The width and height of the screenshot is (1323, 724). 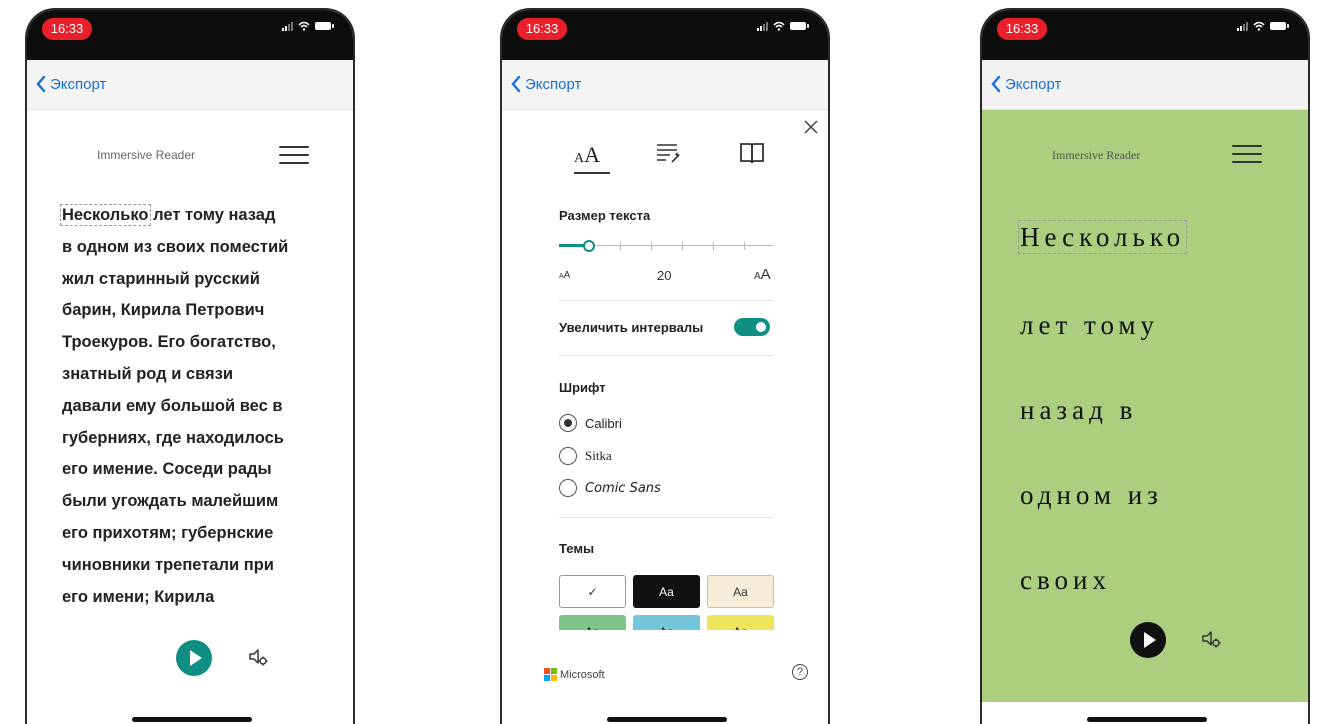 I want to click on close-icon, so click(x=811, y=127).